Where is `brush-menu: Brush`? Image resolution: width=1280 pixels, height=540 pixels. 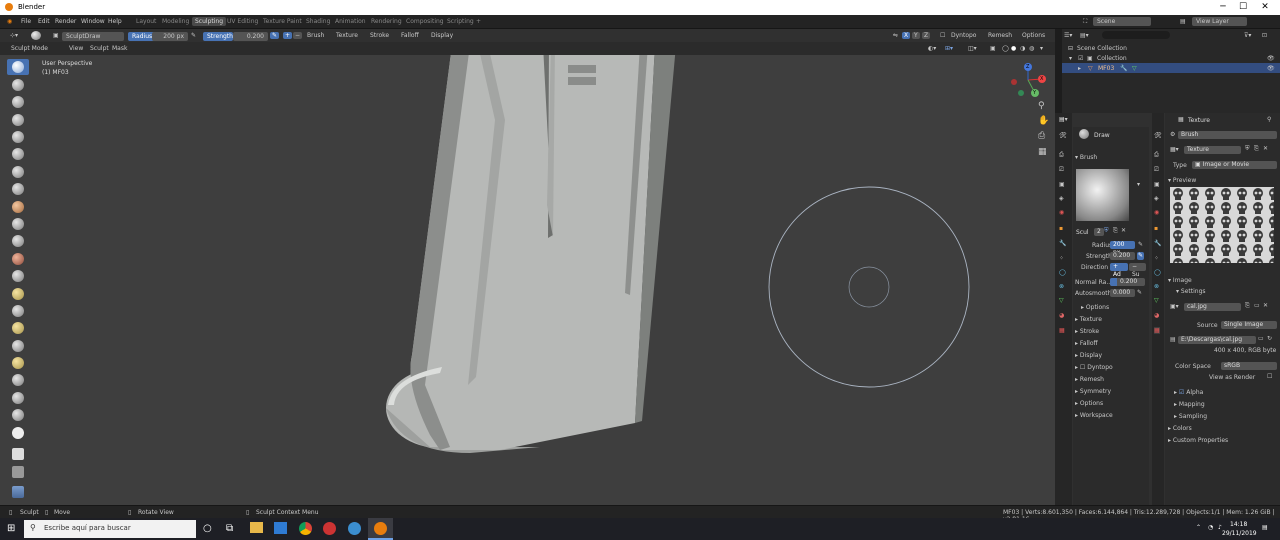
brush-menu: Brush is located at coordinates (315, 35).